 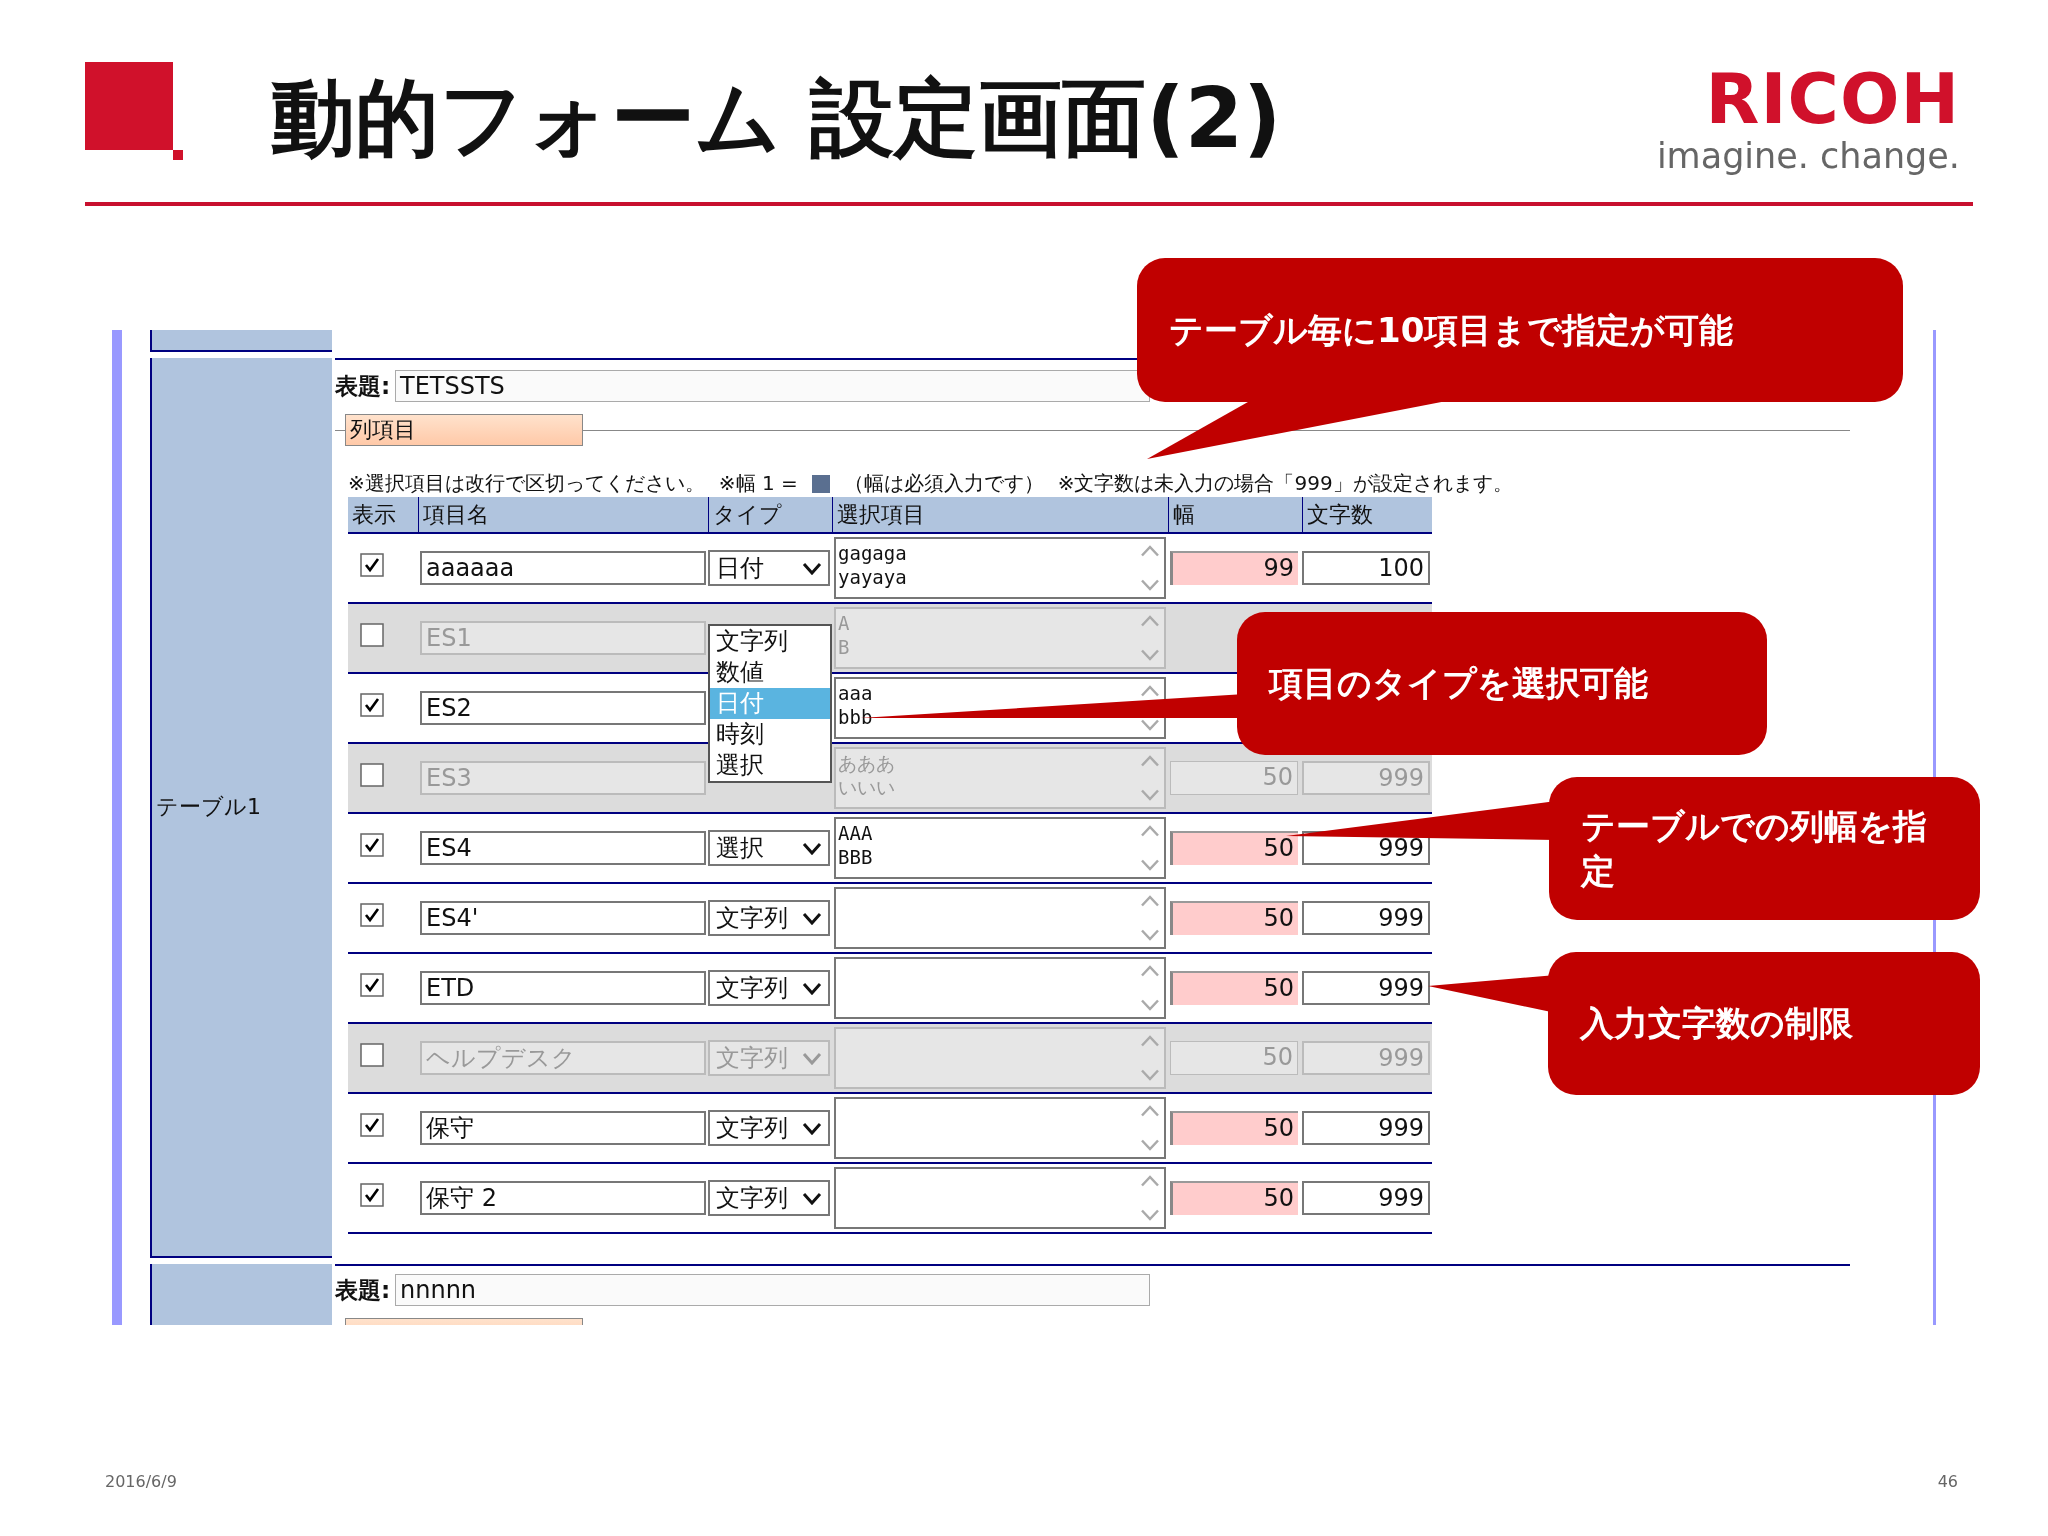 What do you see at coordinates (1947, 1481) in the screenshot?
I see `page-number: 46` at bounding box center [1947, 1481].